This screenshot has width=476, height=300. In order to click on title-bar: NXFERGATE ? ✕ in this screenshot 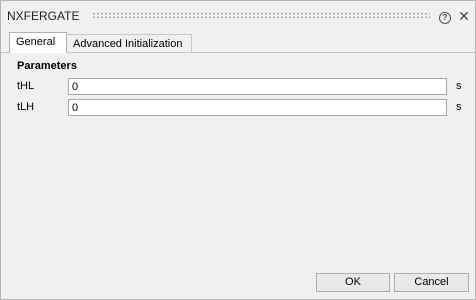, I will do `click(238, 14)`.